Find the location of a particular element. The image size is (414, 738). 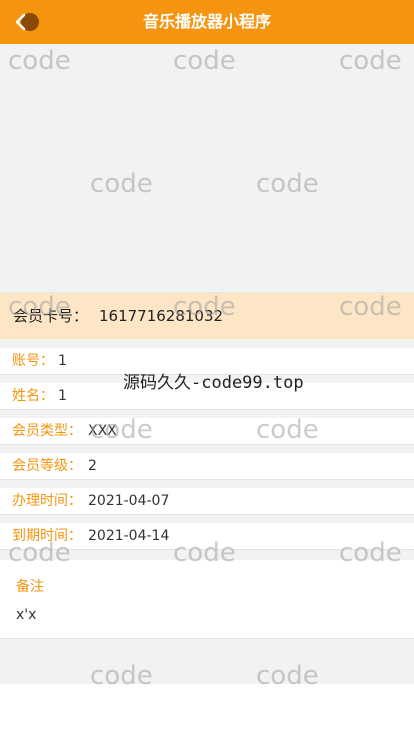

page-title: 音乐播放器小程序 is located at coordinates (206, 21).